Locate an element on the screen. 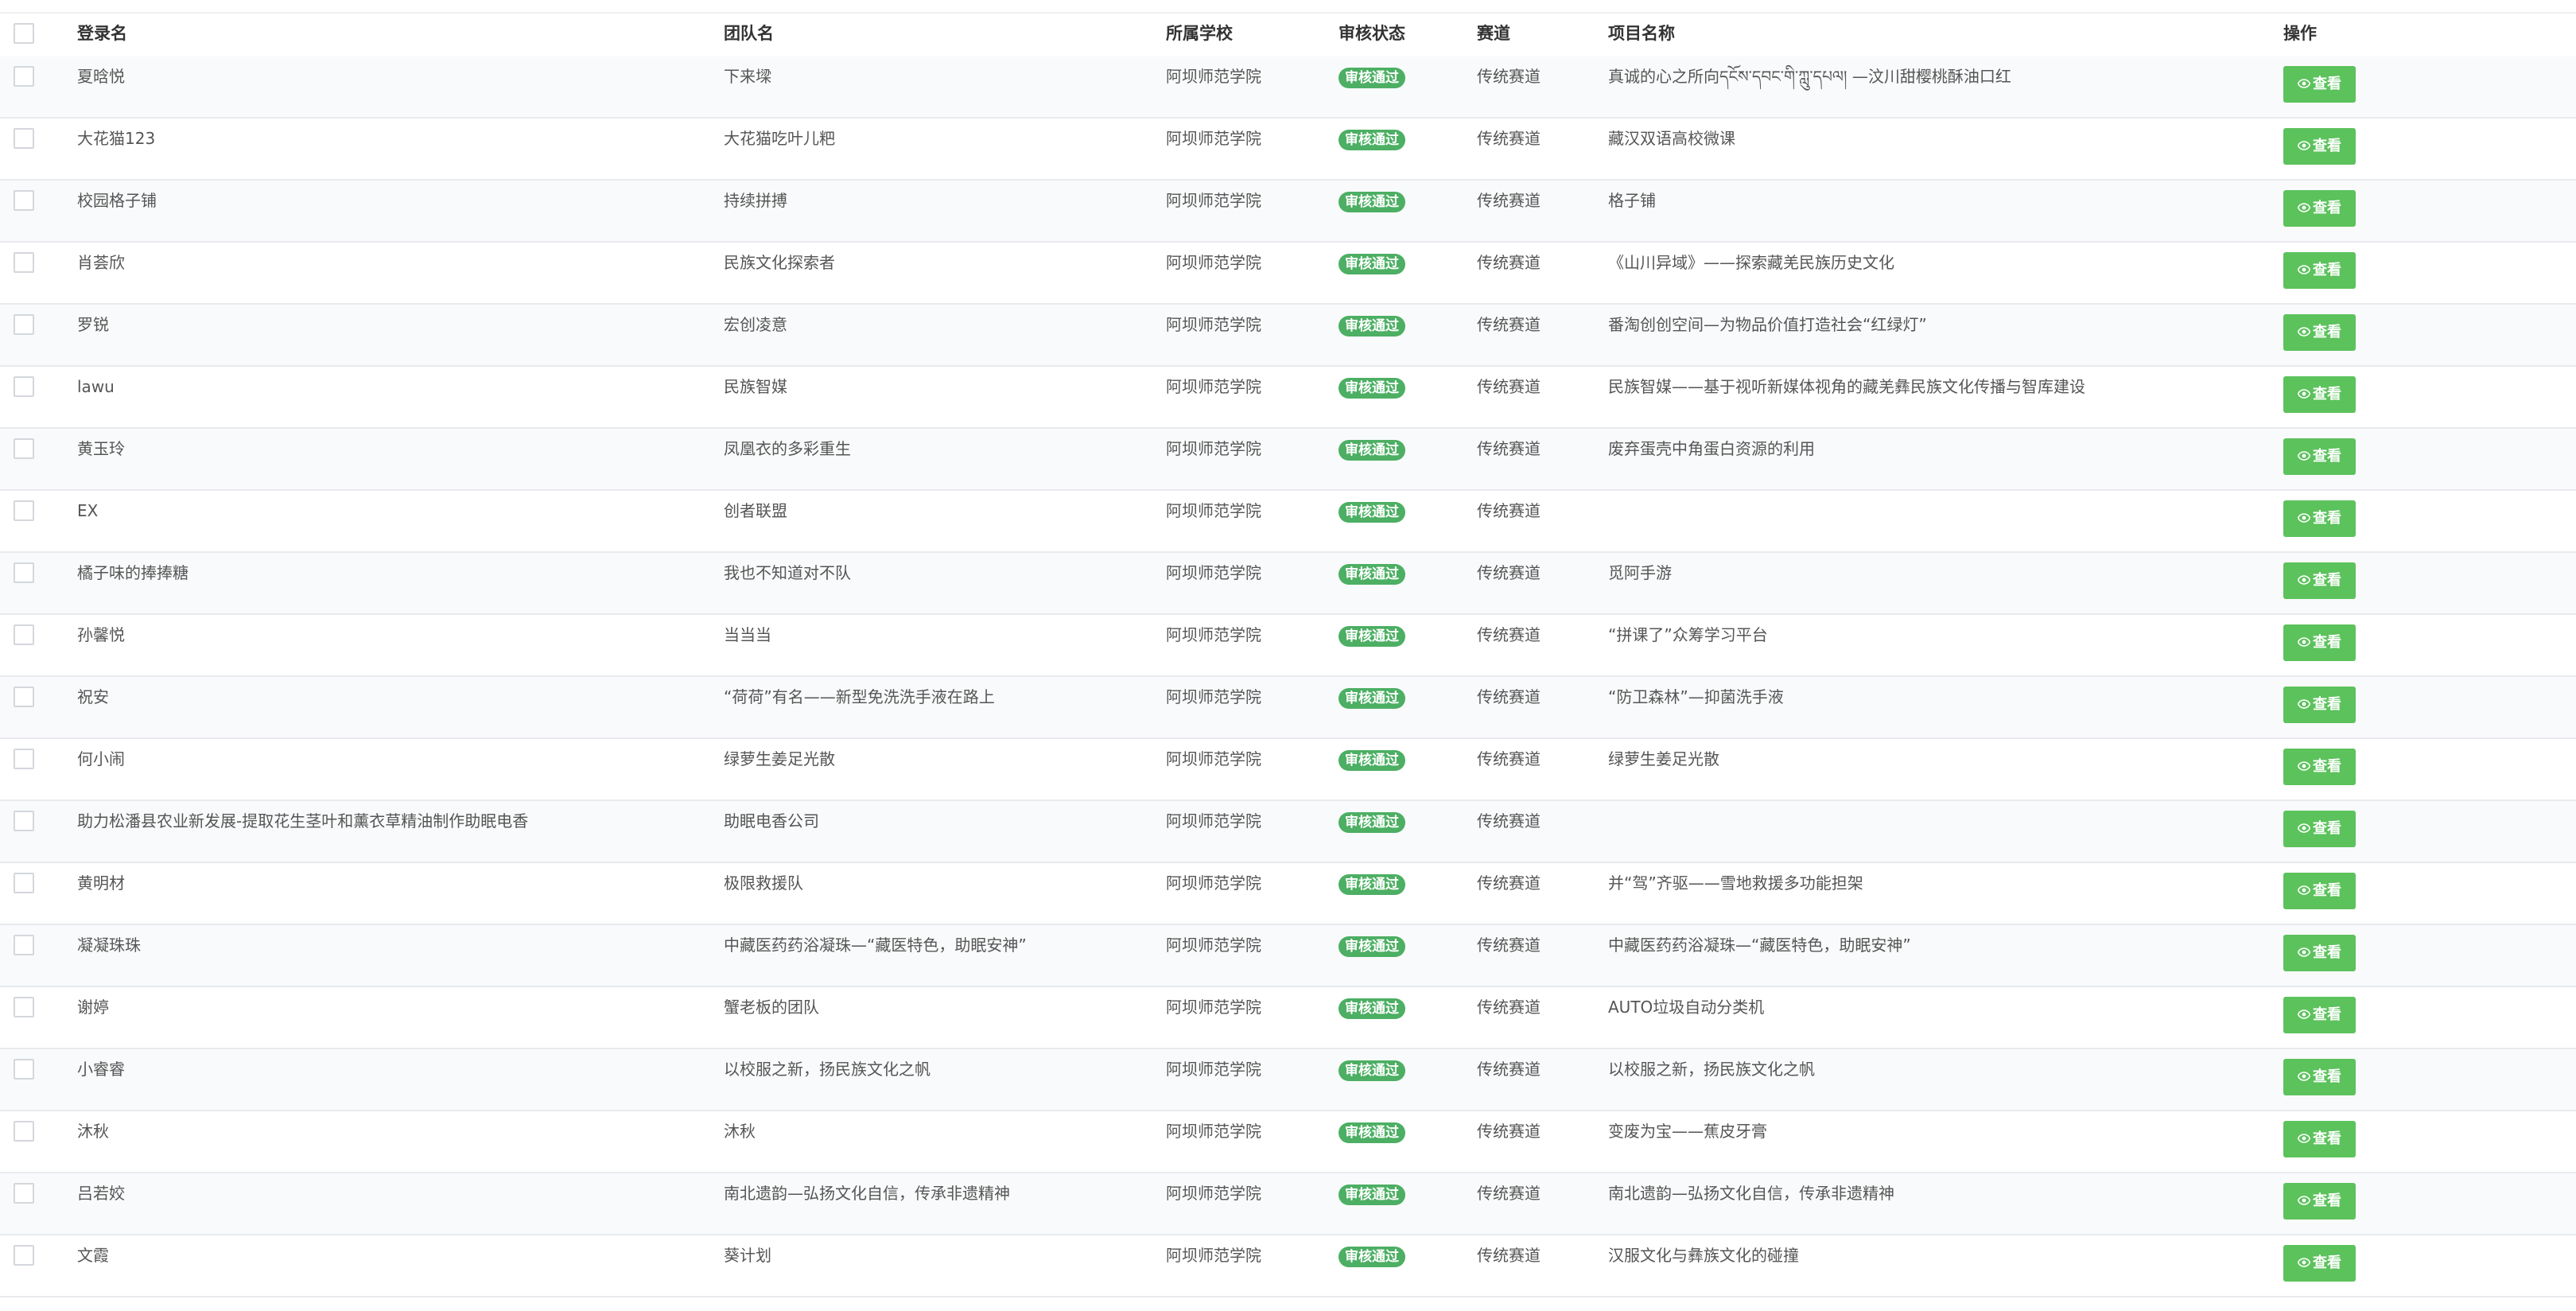 This screenshot has height=1311, width=2576. login-name-cell: 校园格子铺 is located at coordinates (117, 200).